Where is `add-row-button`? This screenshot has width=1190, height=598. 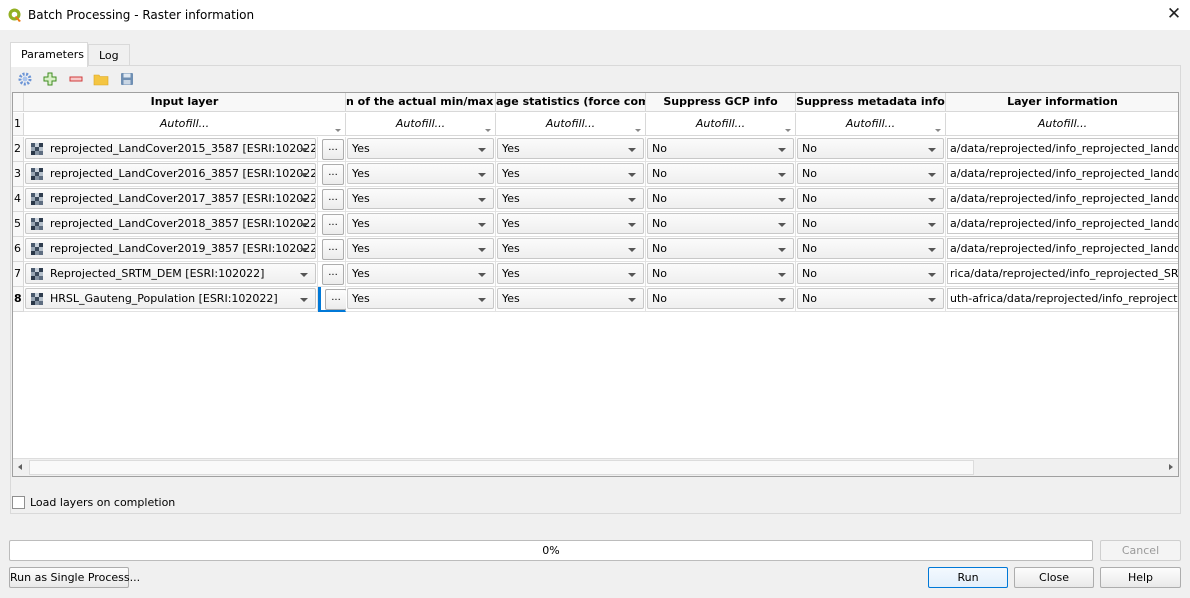
add-row-button is located at coordinates (50, 79).